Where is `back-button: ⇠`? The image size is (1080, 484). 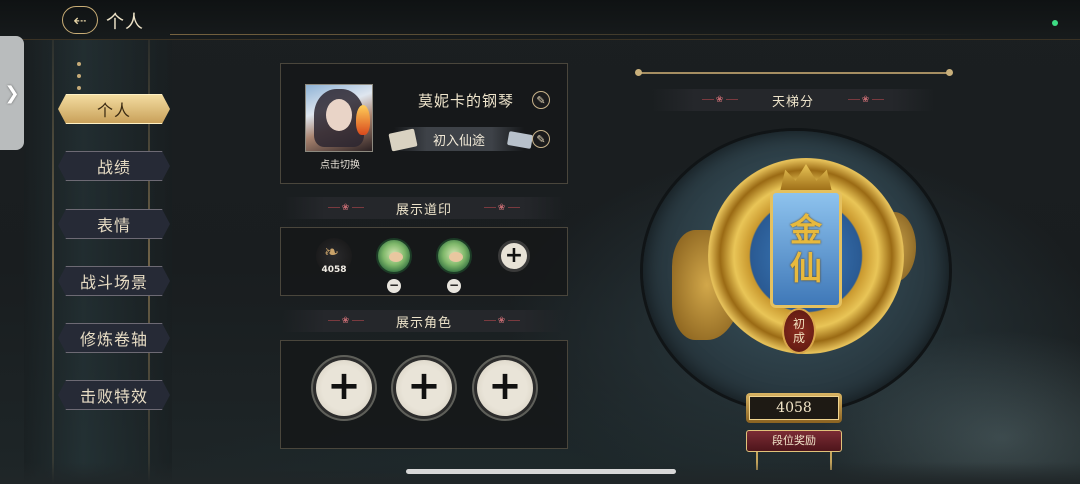
back-button: ⇠ is located at coordinates (80, 20).